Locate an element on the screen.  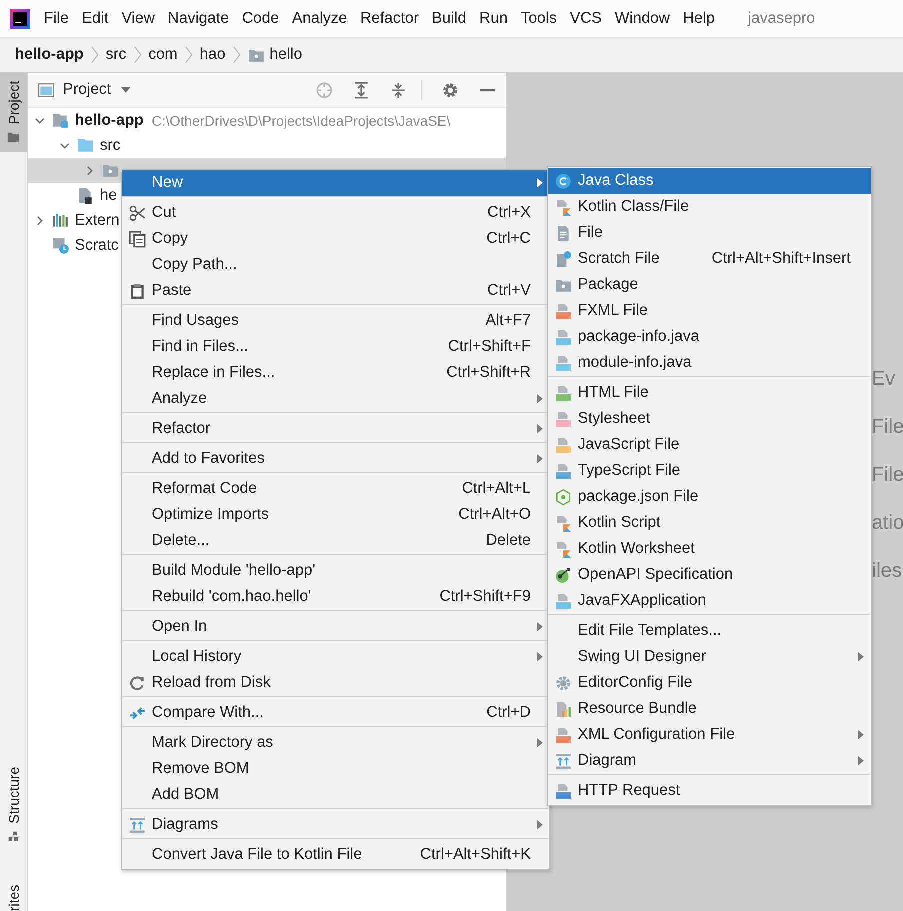
editor-hint: Ev is located at coordinates (884, 379).